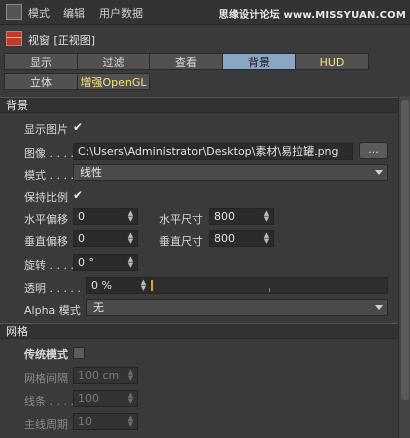  What do you see at coordinates (199, 331) in the screenshot?
I see `section-header-grid: 网格` at bounding box center [199, 331].